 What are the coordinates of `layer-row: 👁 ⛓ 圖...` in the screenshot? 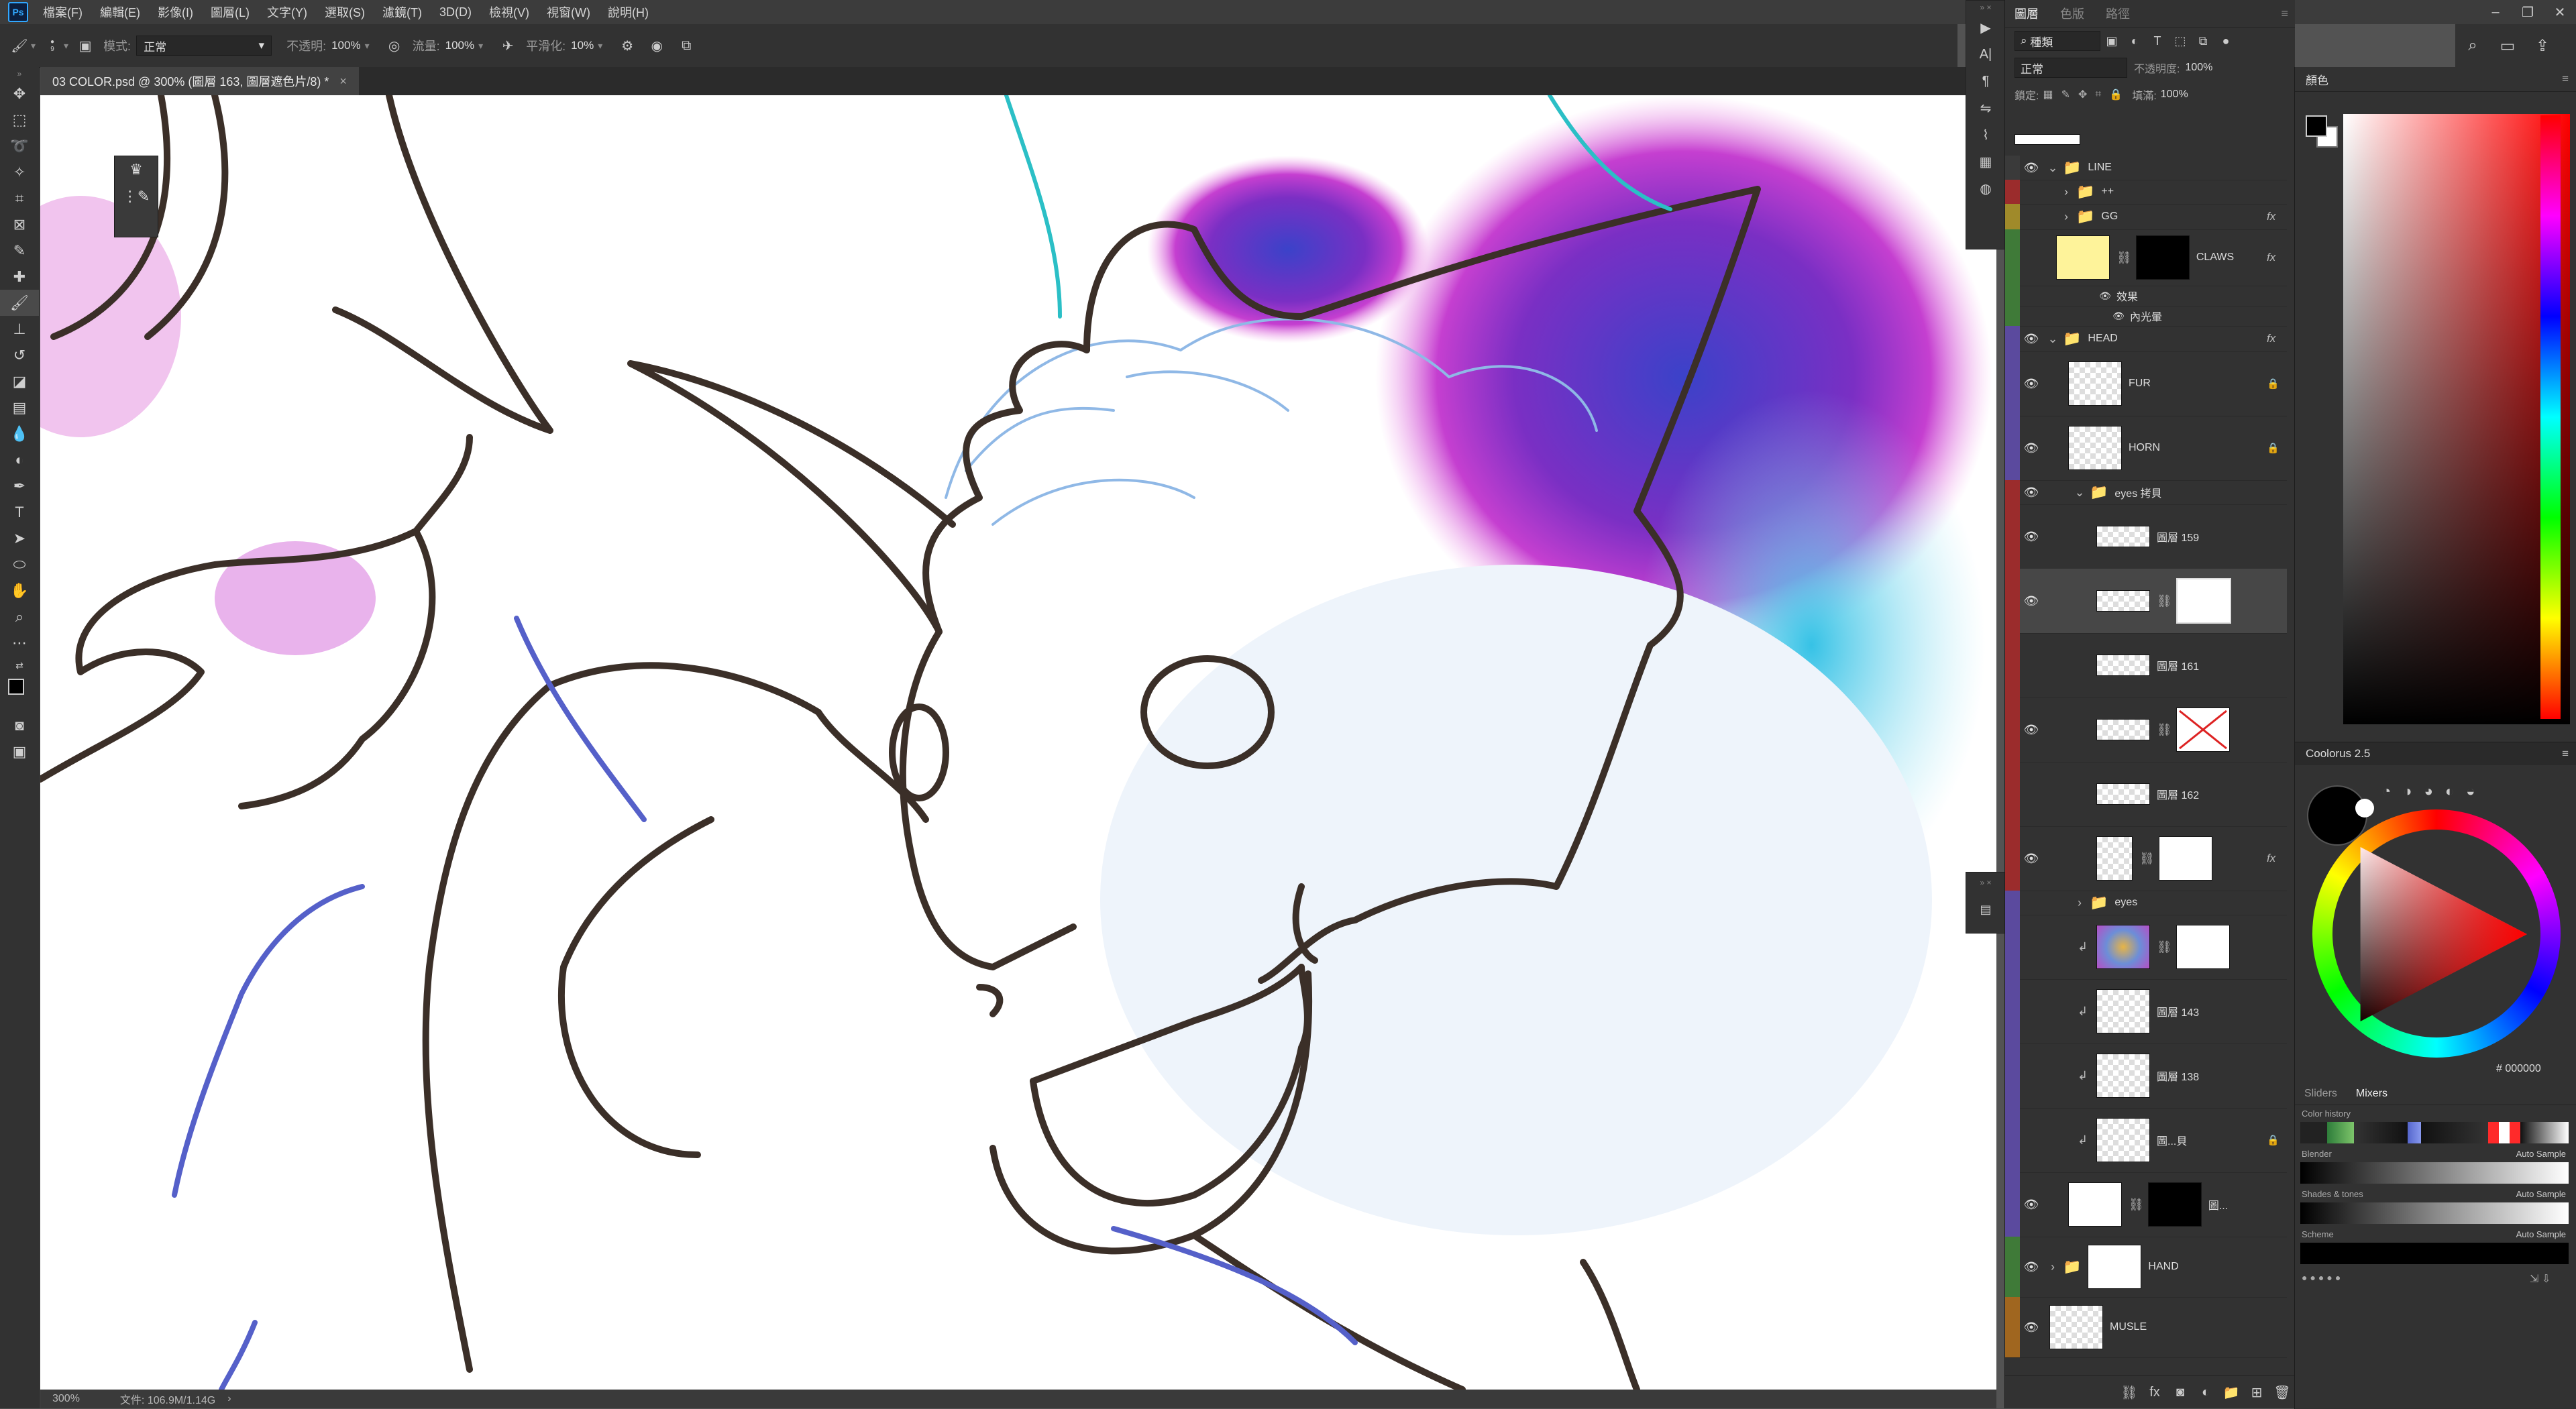 It's located at (2146, 1204).